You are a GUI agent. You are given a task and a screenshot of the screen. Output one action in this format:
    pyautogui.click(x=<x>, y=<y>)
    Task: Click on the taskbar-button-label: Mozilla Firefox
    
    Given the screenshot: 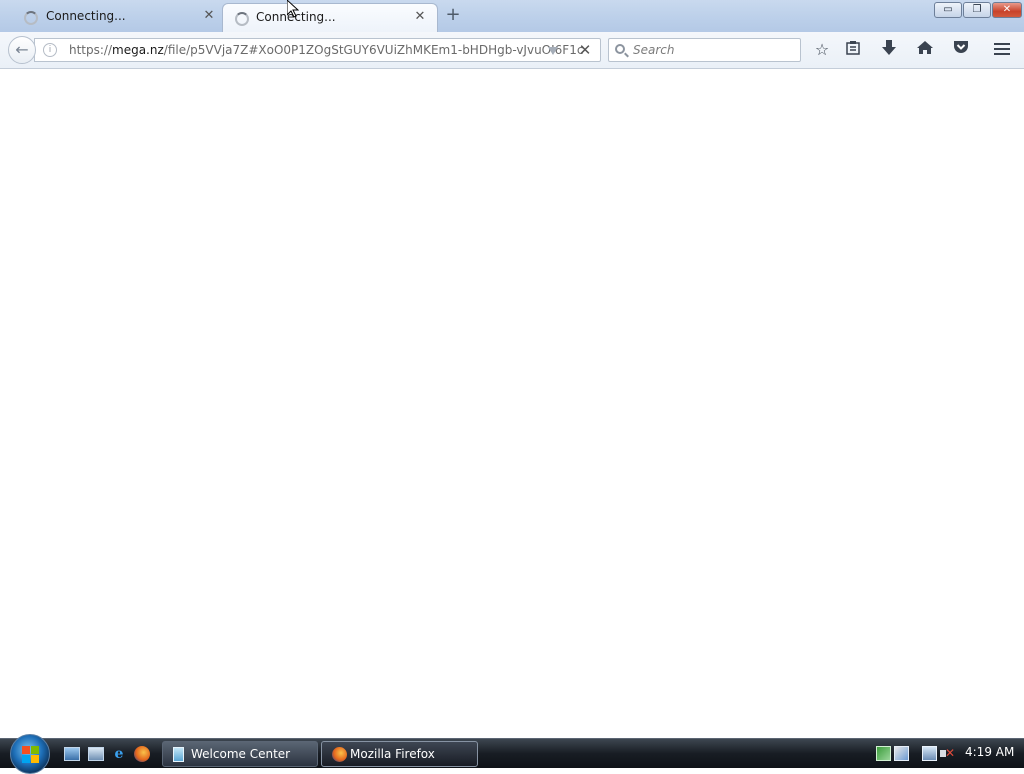 What is the action you would take?
    pyautogui.click(x=392, y=754)
    